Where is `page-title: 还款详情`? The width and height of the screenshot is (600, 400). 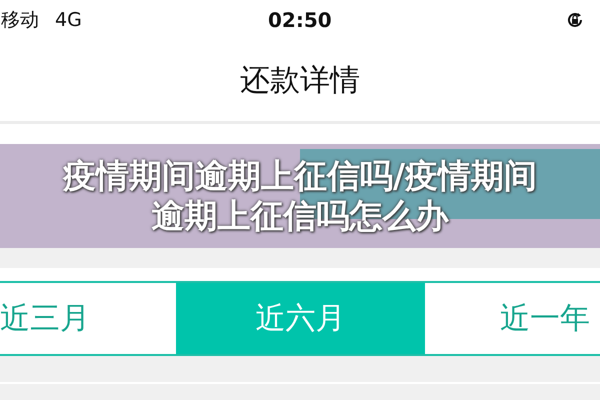 page-title: 还款详情 is located at coordinates (300, 81).